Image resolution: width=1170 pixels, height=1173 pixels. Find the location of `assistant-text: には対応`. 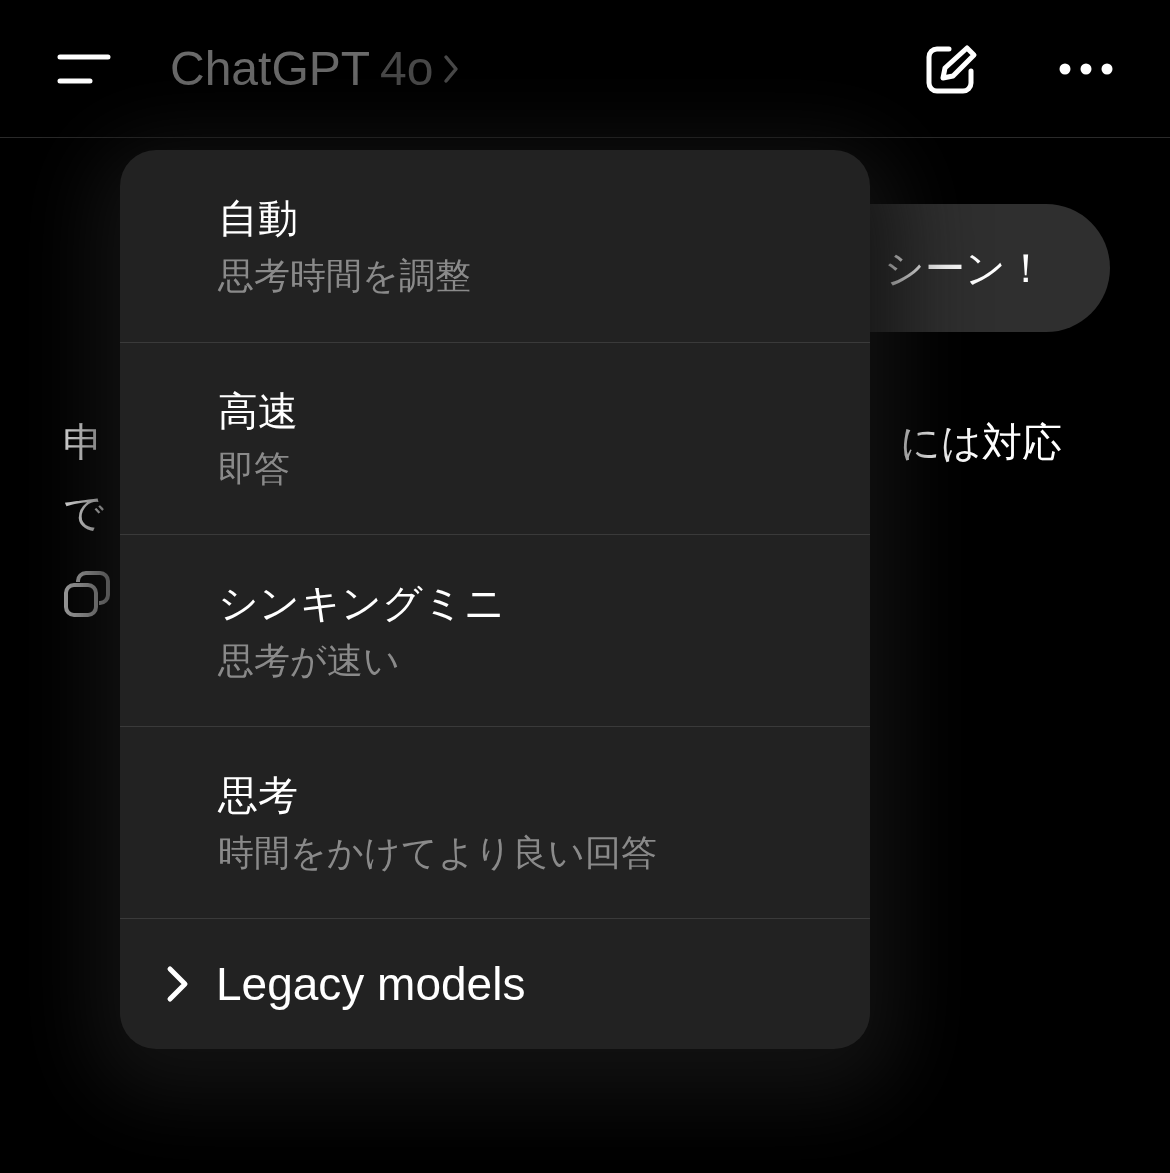

assistant-text: には対応 is located at coordinates (981, 442).